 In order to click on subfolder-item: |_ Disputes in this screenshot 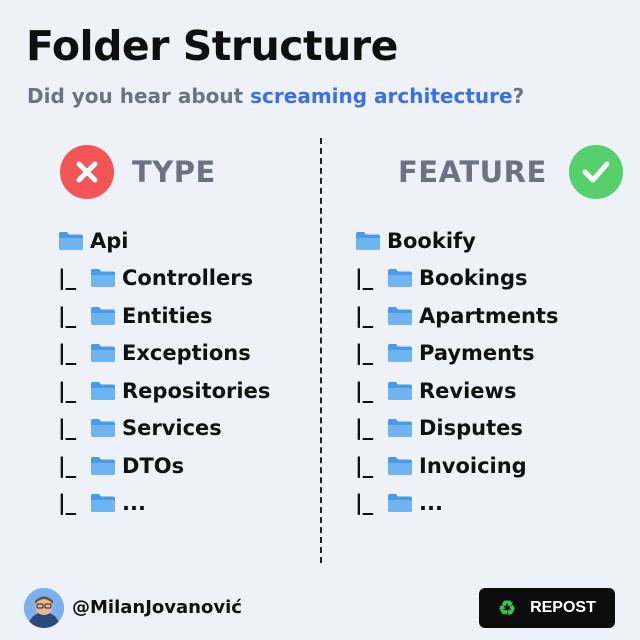, I will do `click(456, 429)`.